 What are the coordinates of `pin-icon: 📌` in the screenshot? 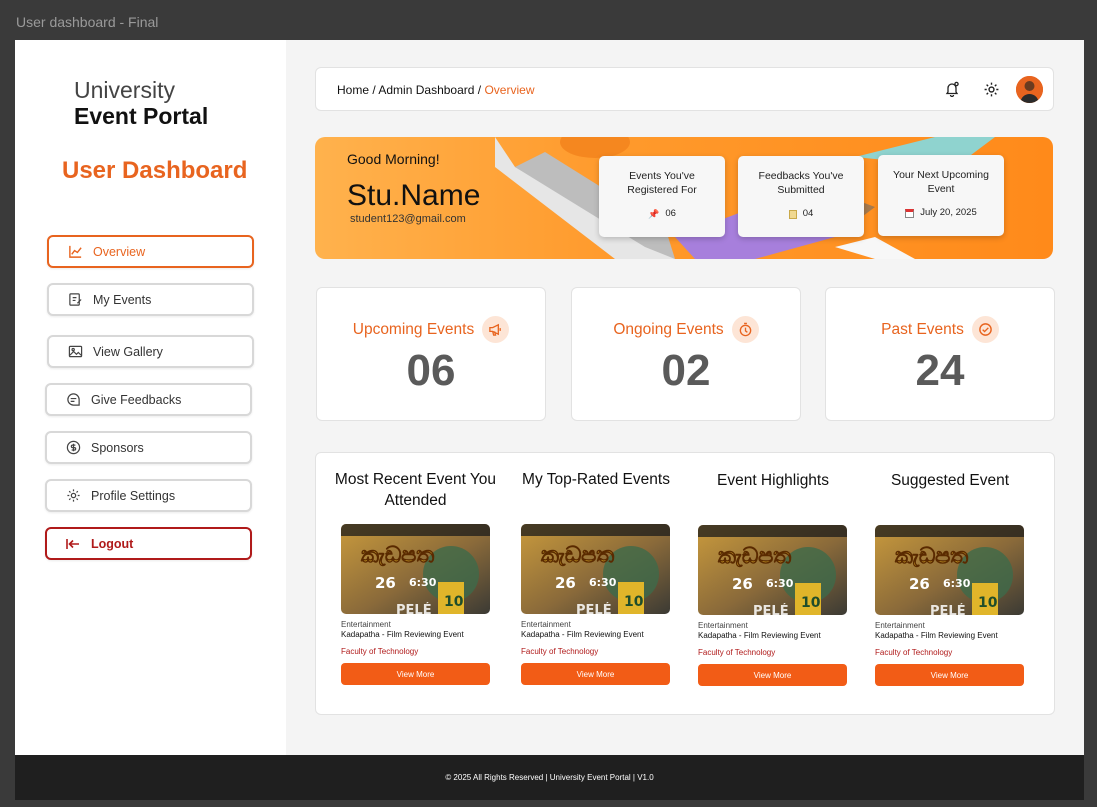 It's located at (654, 214).